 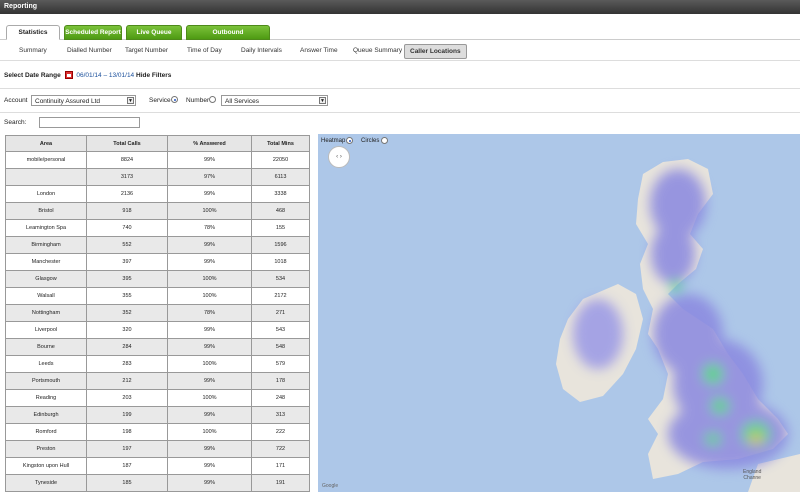 What do you see at coordinates (212, 99) in the screenshot?
I see `number-radio` at bounding box center [212, 99].